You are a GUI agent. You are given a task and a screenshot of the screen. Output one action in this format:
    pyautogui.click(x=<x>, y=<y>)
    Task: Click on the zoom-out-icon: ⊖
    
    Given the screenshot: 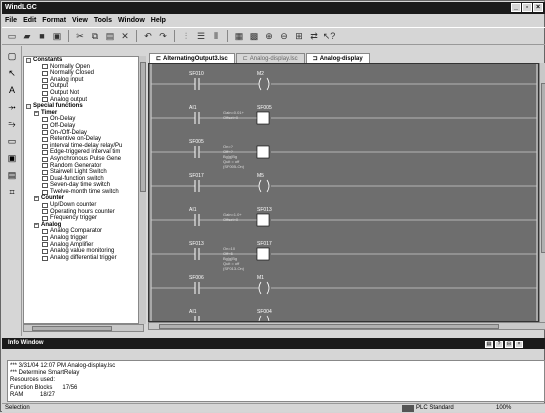 What is the action you would take?
    pyautogui.click(x=284, y=36)
    